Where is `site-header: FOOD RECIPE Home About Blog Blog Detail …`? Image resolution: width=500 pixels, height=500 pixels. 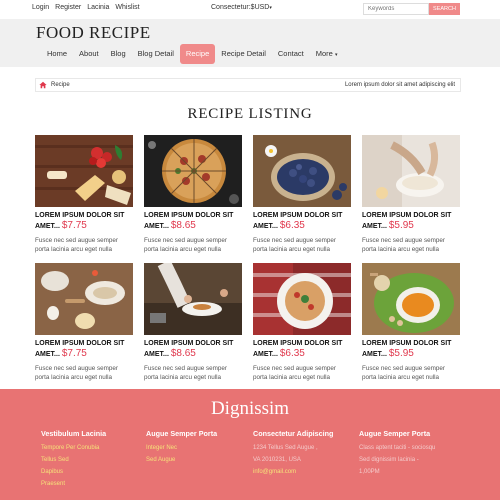
site-header: FOOD RECIPE Home About Blog Blog Detail … is located at coordinates (250, 43).